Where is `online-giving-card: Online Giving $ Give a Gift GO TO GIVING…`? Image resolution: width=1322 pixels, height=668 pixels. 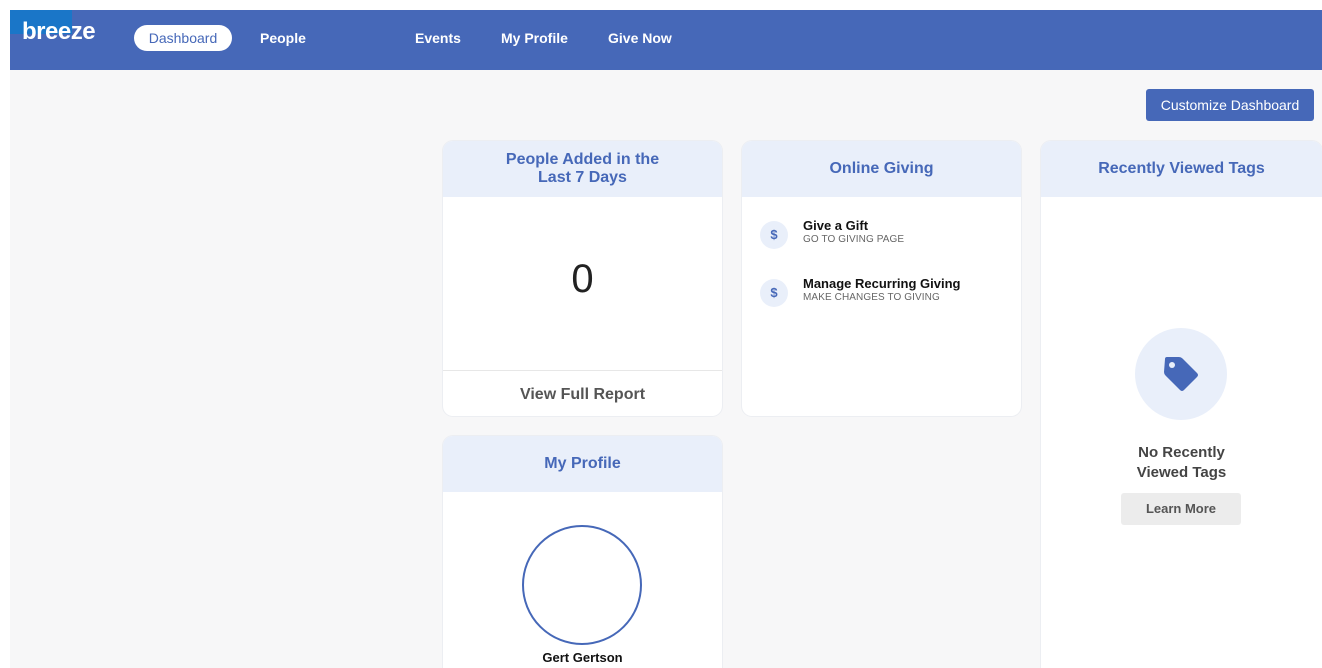
online-giving-card: Online Giving $ Give a Gift GO TO GIVING… is located at coordinates (881, 278).